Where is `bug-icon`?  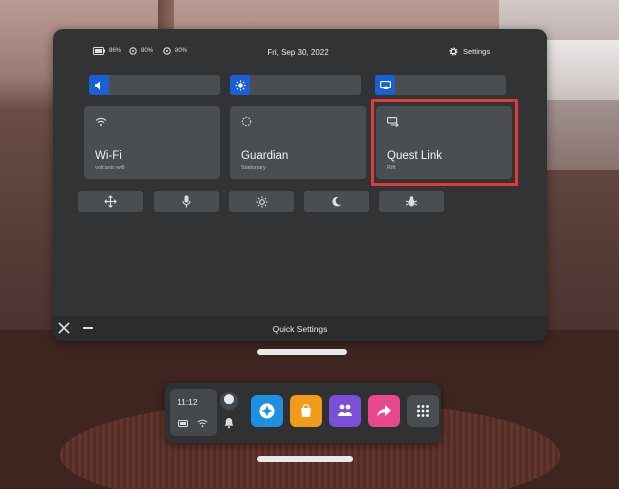
bug-icon is located at coordinates (411, 201).